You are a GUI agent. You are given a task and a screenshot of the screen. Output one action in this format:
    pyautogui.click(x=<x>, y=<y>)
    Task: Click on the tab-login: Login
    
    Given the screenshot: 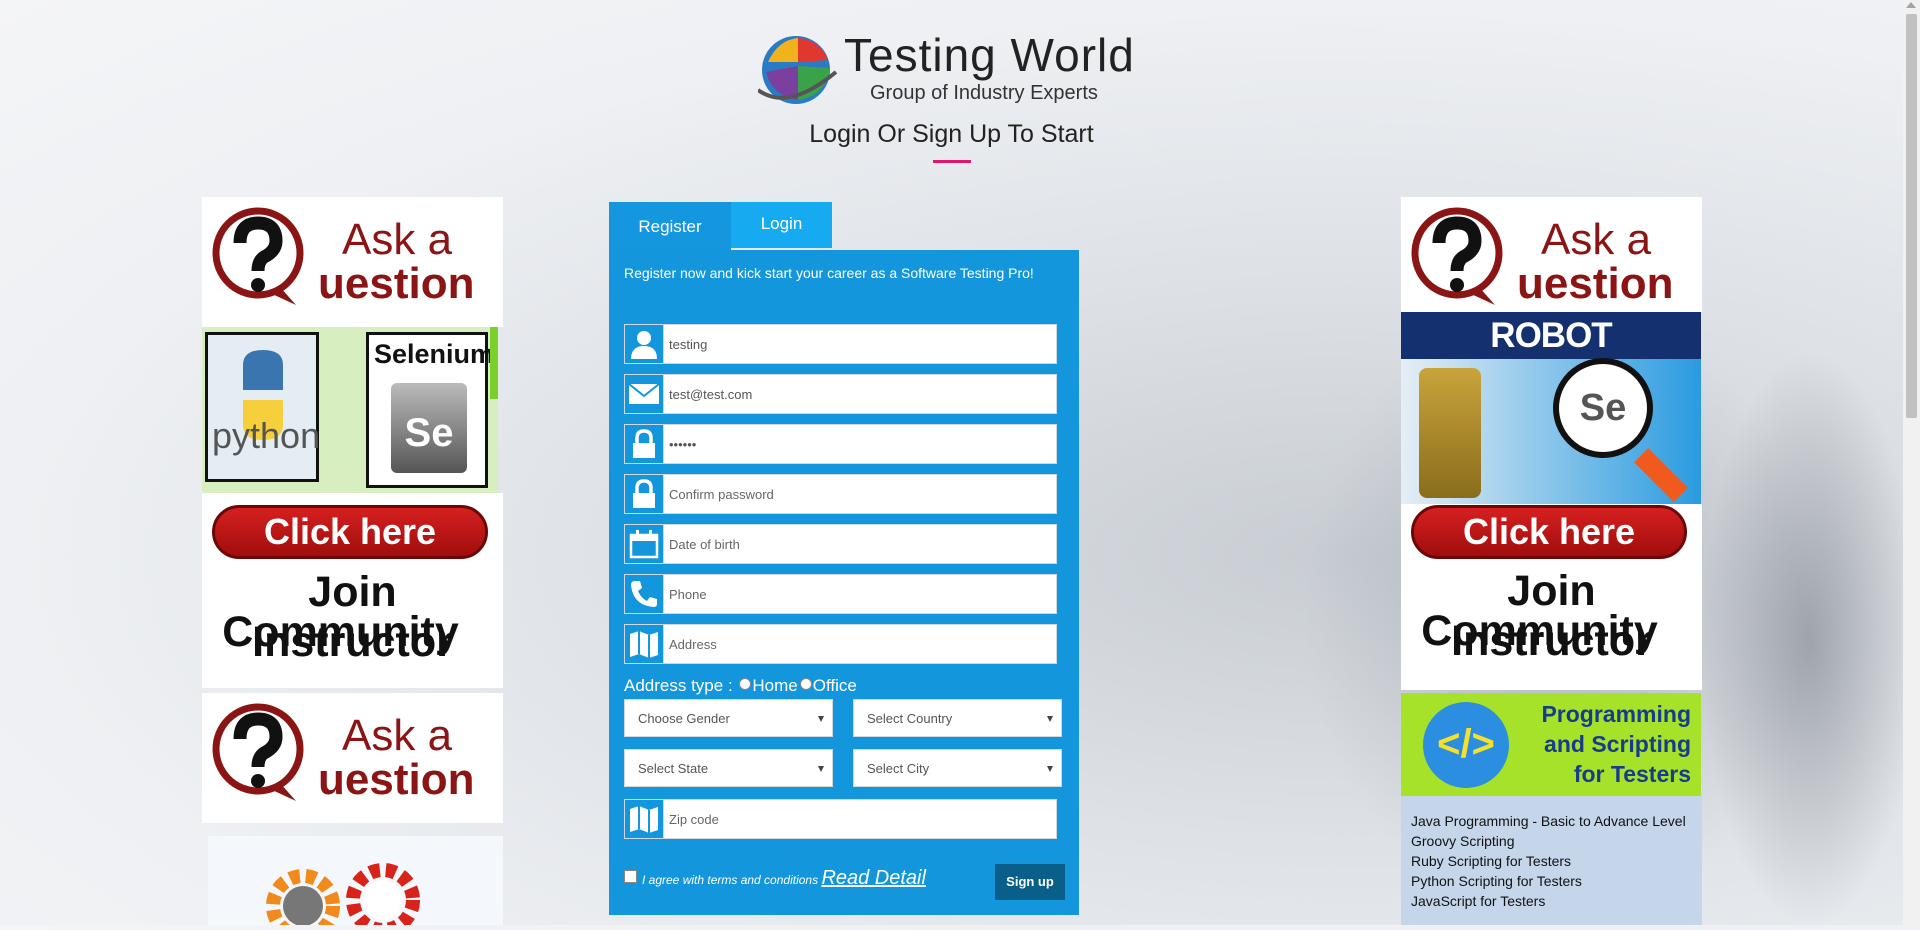 What is the action you would take?
    pyautogui.click(x=781, y=225)
    